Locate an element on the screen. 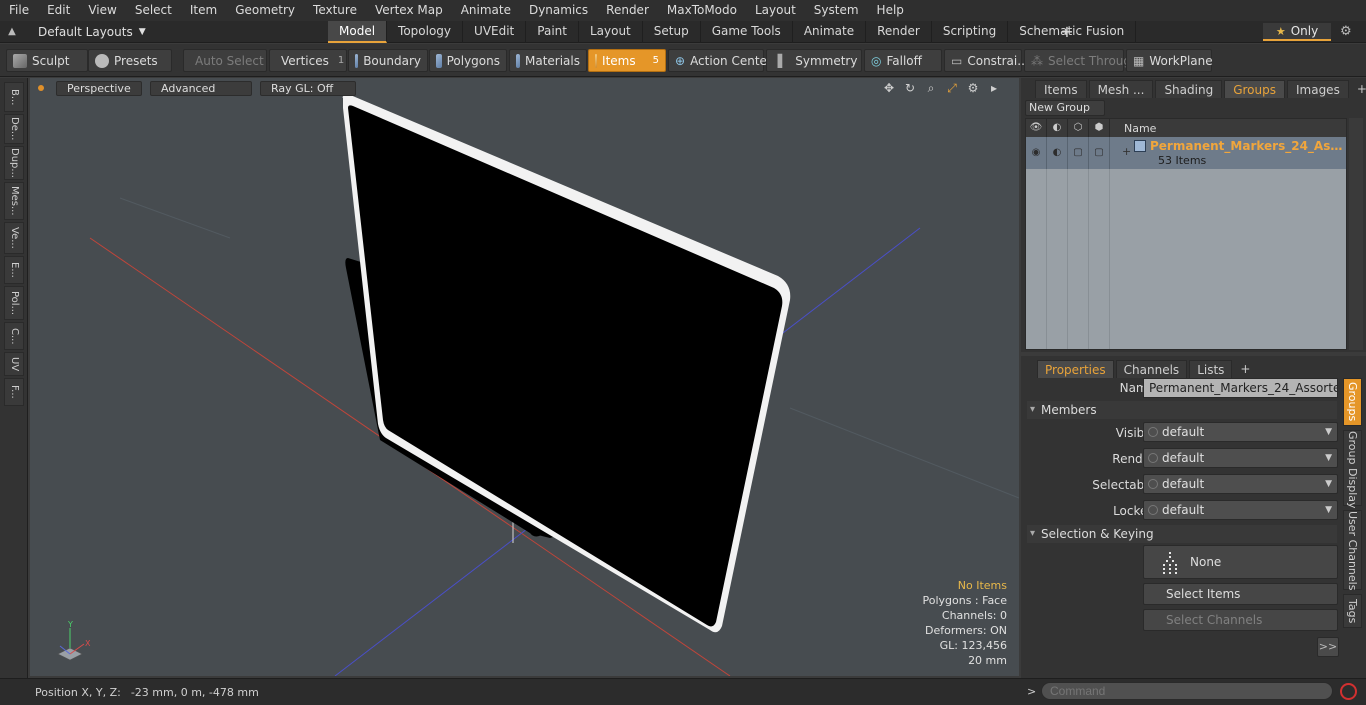 This screenshot has width=1366, height=705. items-button: Items 5 is located at coordinates (627, 60).